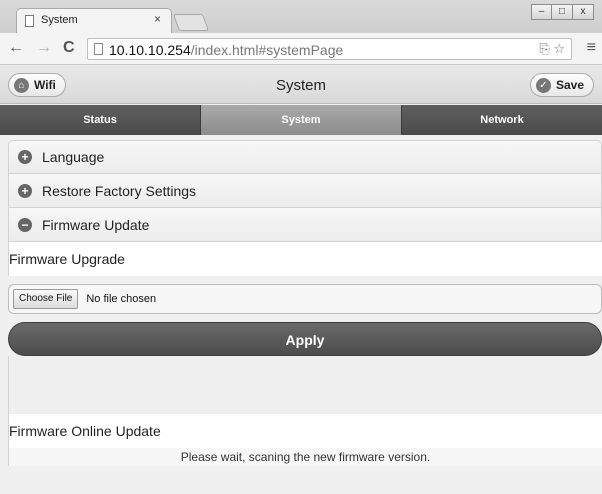  Describe the element at coordinates (305, 299) in the screenshot. I see `file-input: Choose File No file chosen` at that location.